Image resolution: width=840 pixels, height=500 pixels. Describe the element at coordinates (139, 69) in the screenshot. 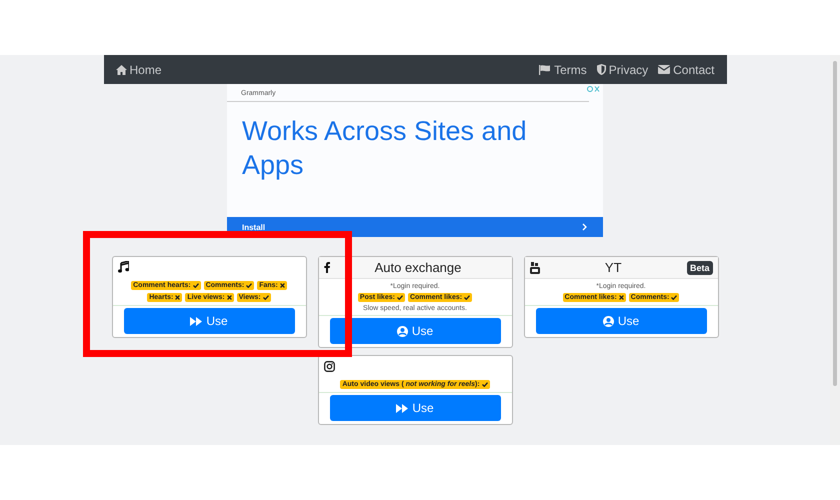

I see `home-link: Home` at that location.